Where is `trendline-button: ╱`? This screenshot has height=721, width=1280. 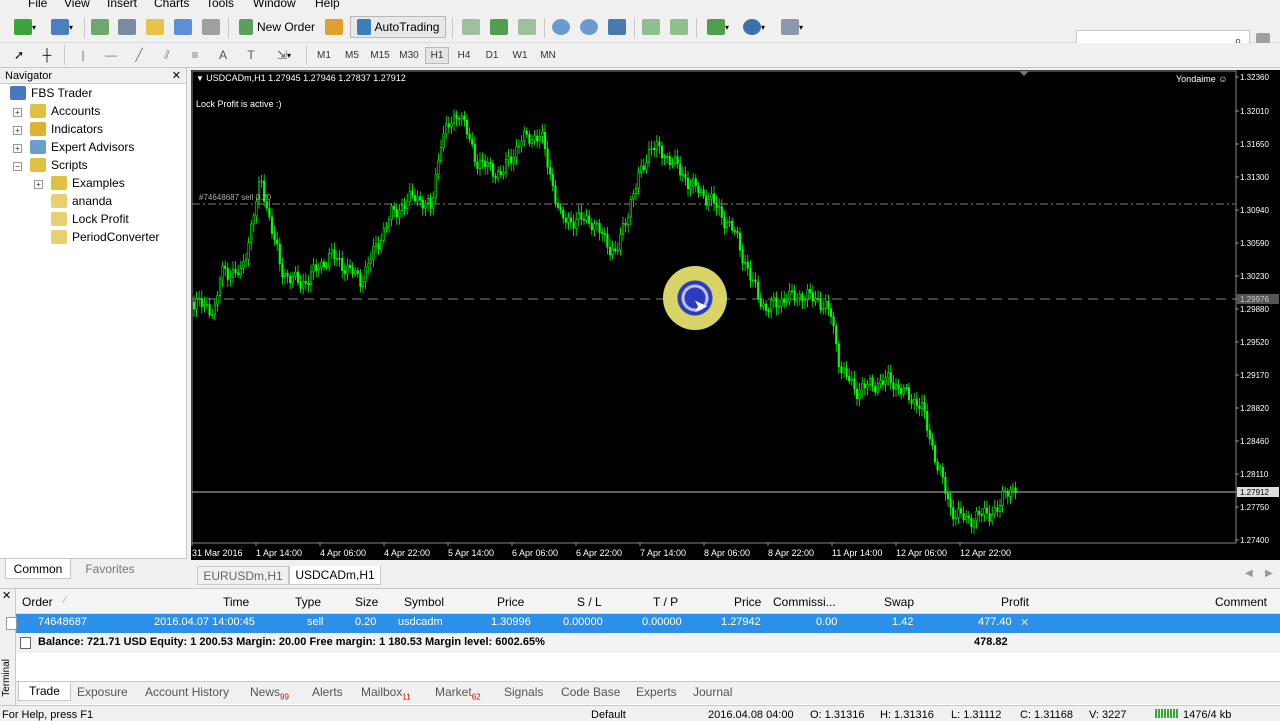
trendline-button: ╱ is located at coordinates (139, 55).